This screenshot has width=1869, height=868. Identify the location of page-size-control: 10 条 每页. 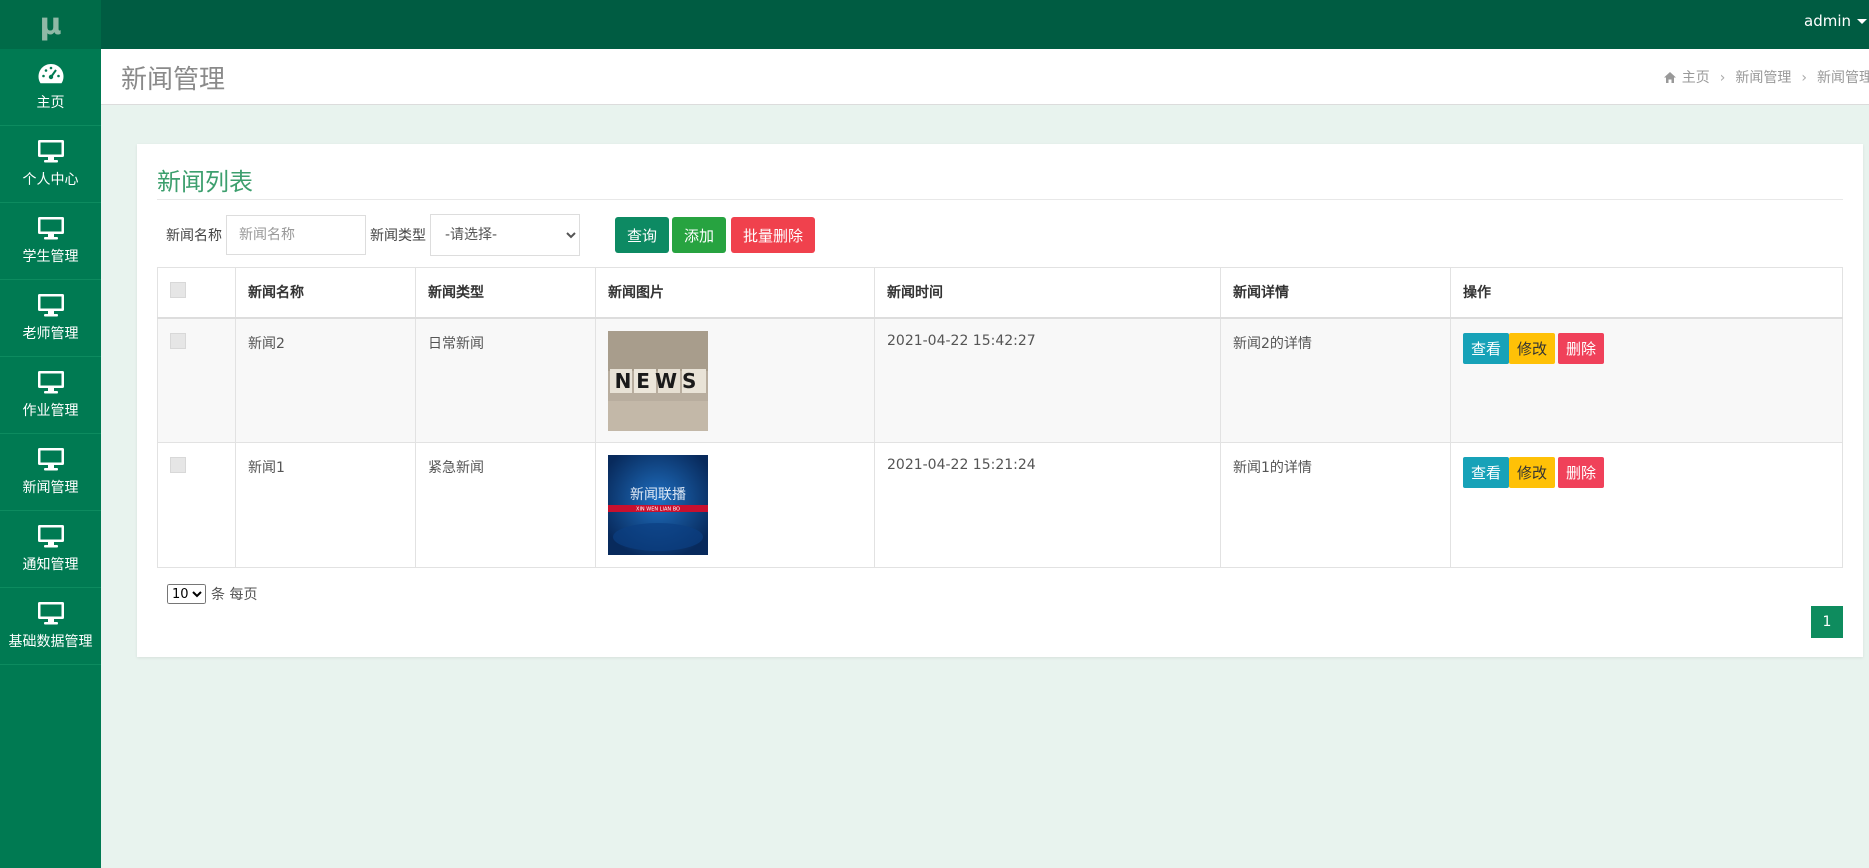
(212, 594).